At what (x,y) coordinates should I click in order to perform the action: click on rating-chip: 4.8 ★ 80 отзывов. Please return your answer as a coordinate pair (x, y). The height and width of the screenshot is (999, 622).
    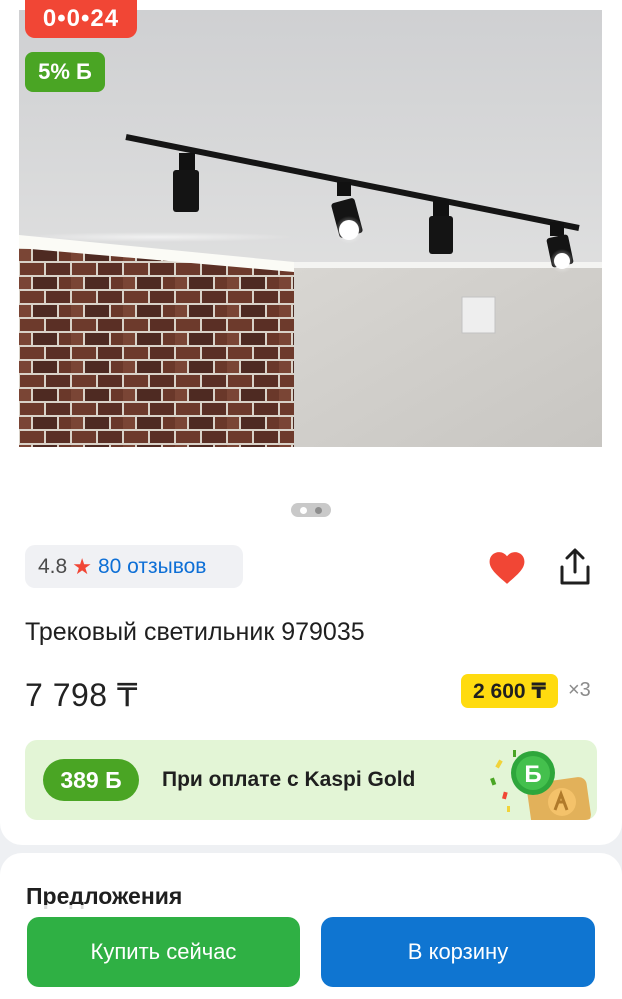
    Looking at the image, I should click on (134, 566).